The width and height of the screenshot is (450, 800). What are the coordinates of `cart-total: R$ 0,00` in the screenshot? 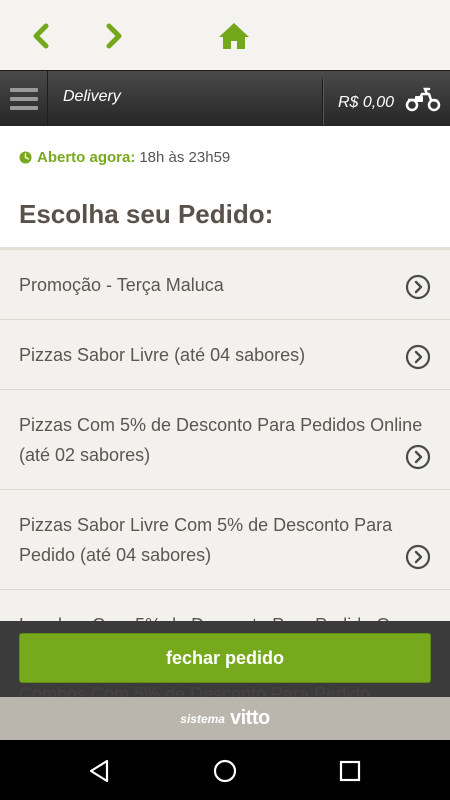 It's located at (366, 103).